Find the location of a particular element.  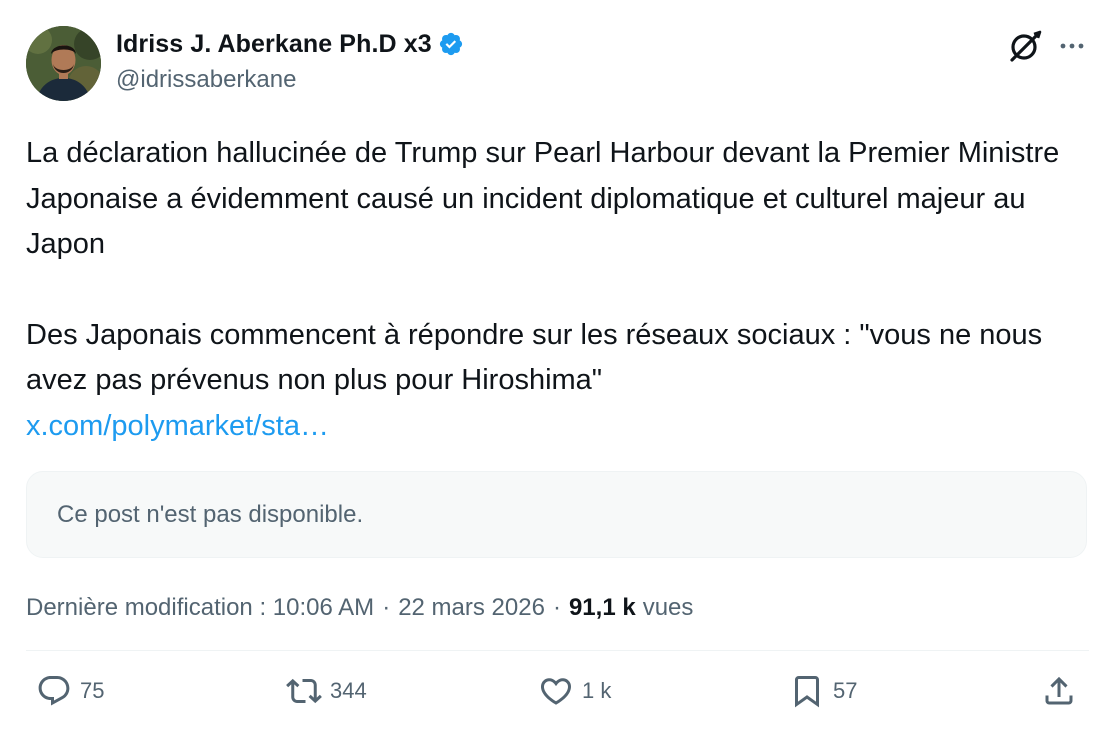

share-button is located at coordinates (1059, 691).